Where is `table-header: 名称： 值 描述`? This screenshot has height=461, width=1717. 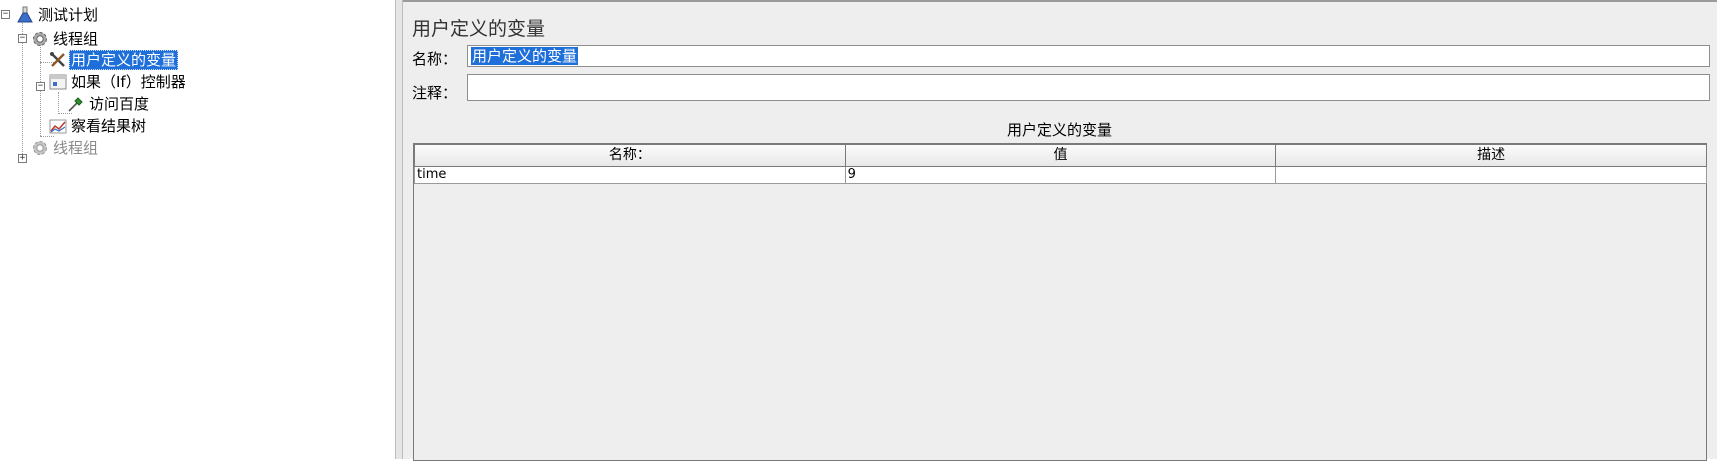
table-header: 名称： 值 描述 is located at coordinates (1061, 155).